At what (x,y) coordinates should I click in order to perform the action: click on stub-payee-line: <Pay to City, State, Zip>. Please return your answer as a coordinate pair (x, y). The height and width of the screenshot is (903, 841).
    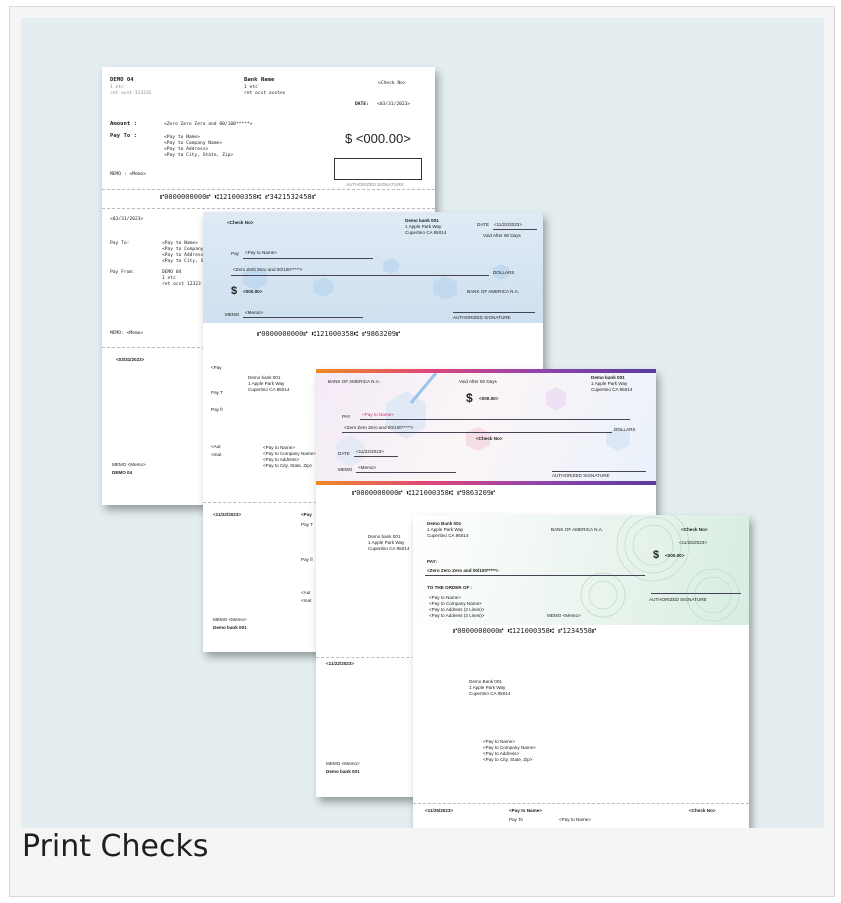
    Looking at the image, I should click on (288, 465).